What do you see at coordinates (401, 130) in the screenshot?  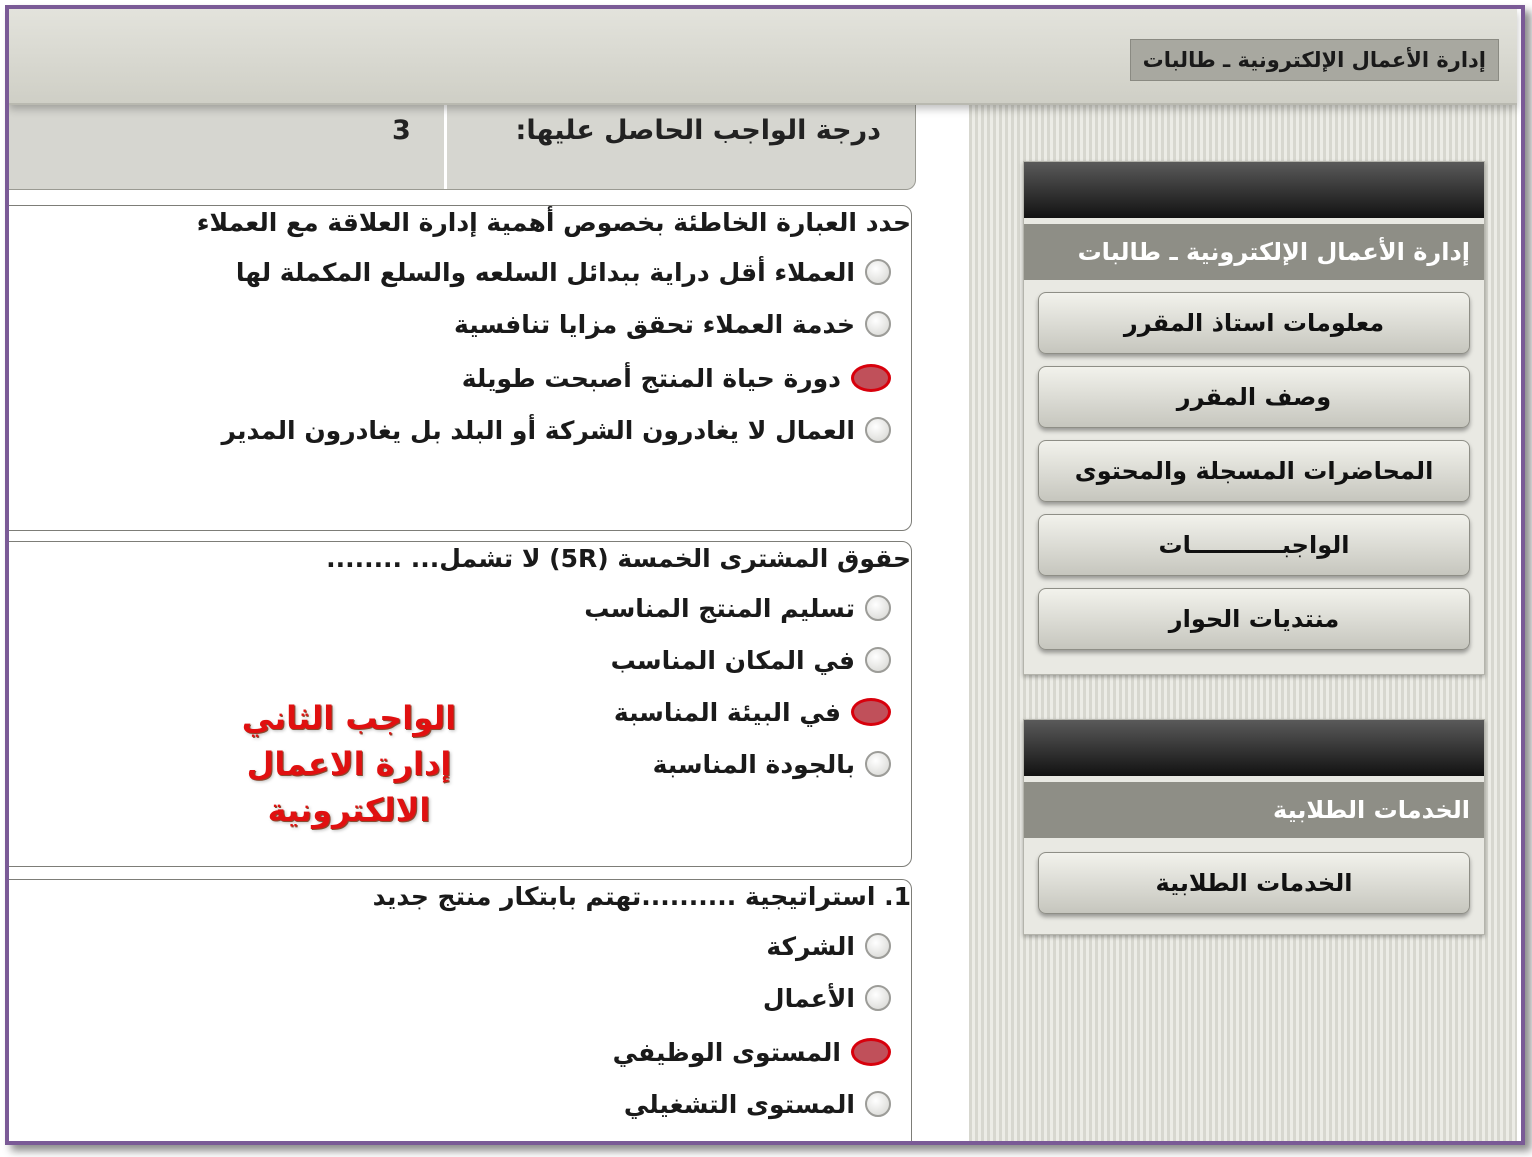 I see `grade-value: 3` at bounding box center [401, 130].